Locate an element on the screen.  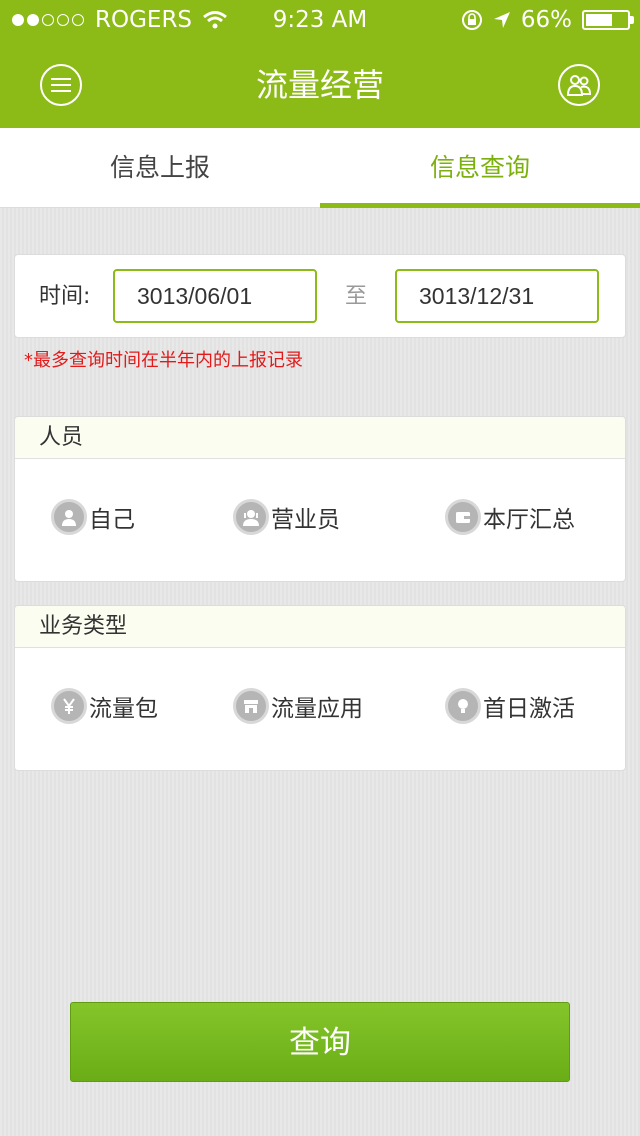
tab-info-query: 信息查询 is located at coordinates (480, 168).